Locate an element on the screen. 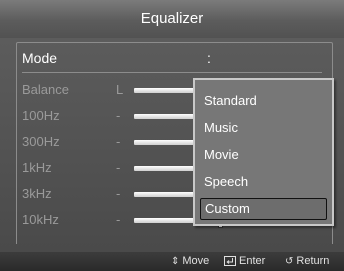 This screenshot has width=344, height=271. dropdown-option-music: Music is located at coordinates (263, 128).